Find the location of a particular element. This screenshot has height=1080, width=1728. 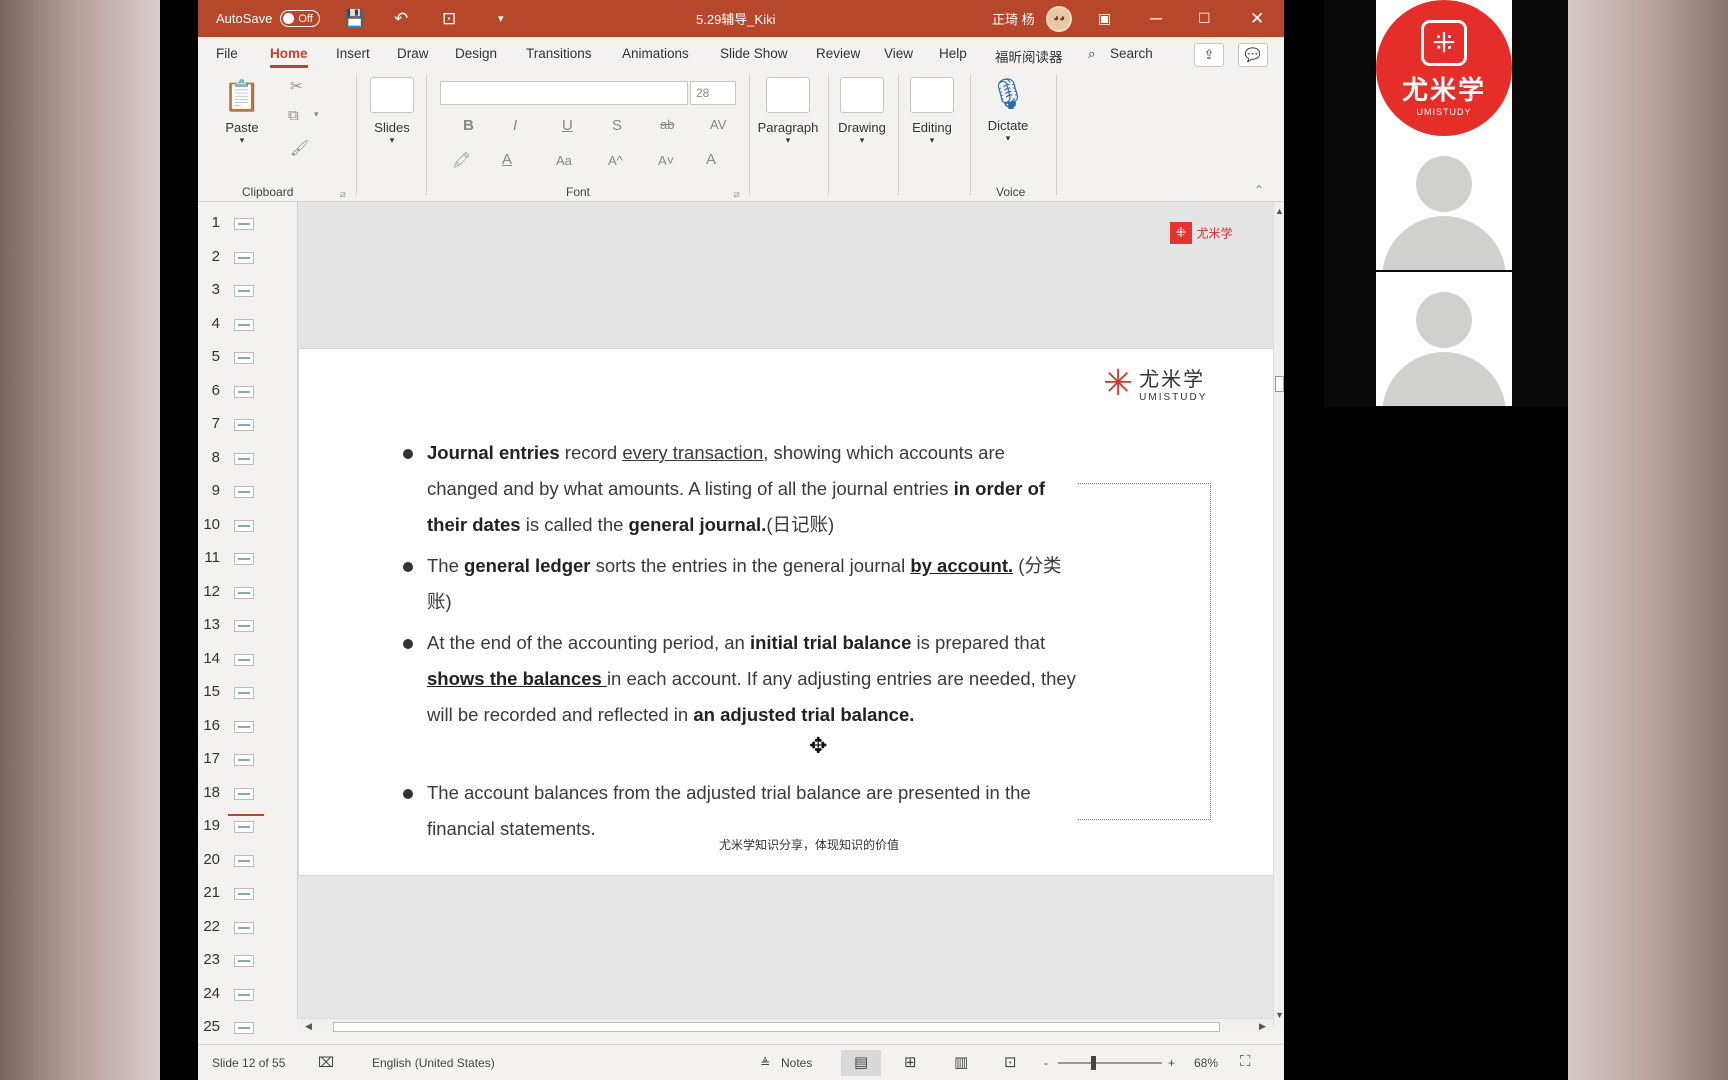

thumbnail-item-active: 12 is located at coordinates (247, 598).